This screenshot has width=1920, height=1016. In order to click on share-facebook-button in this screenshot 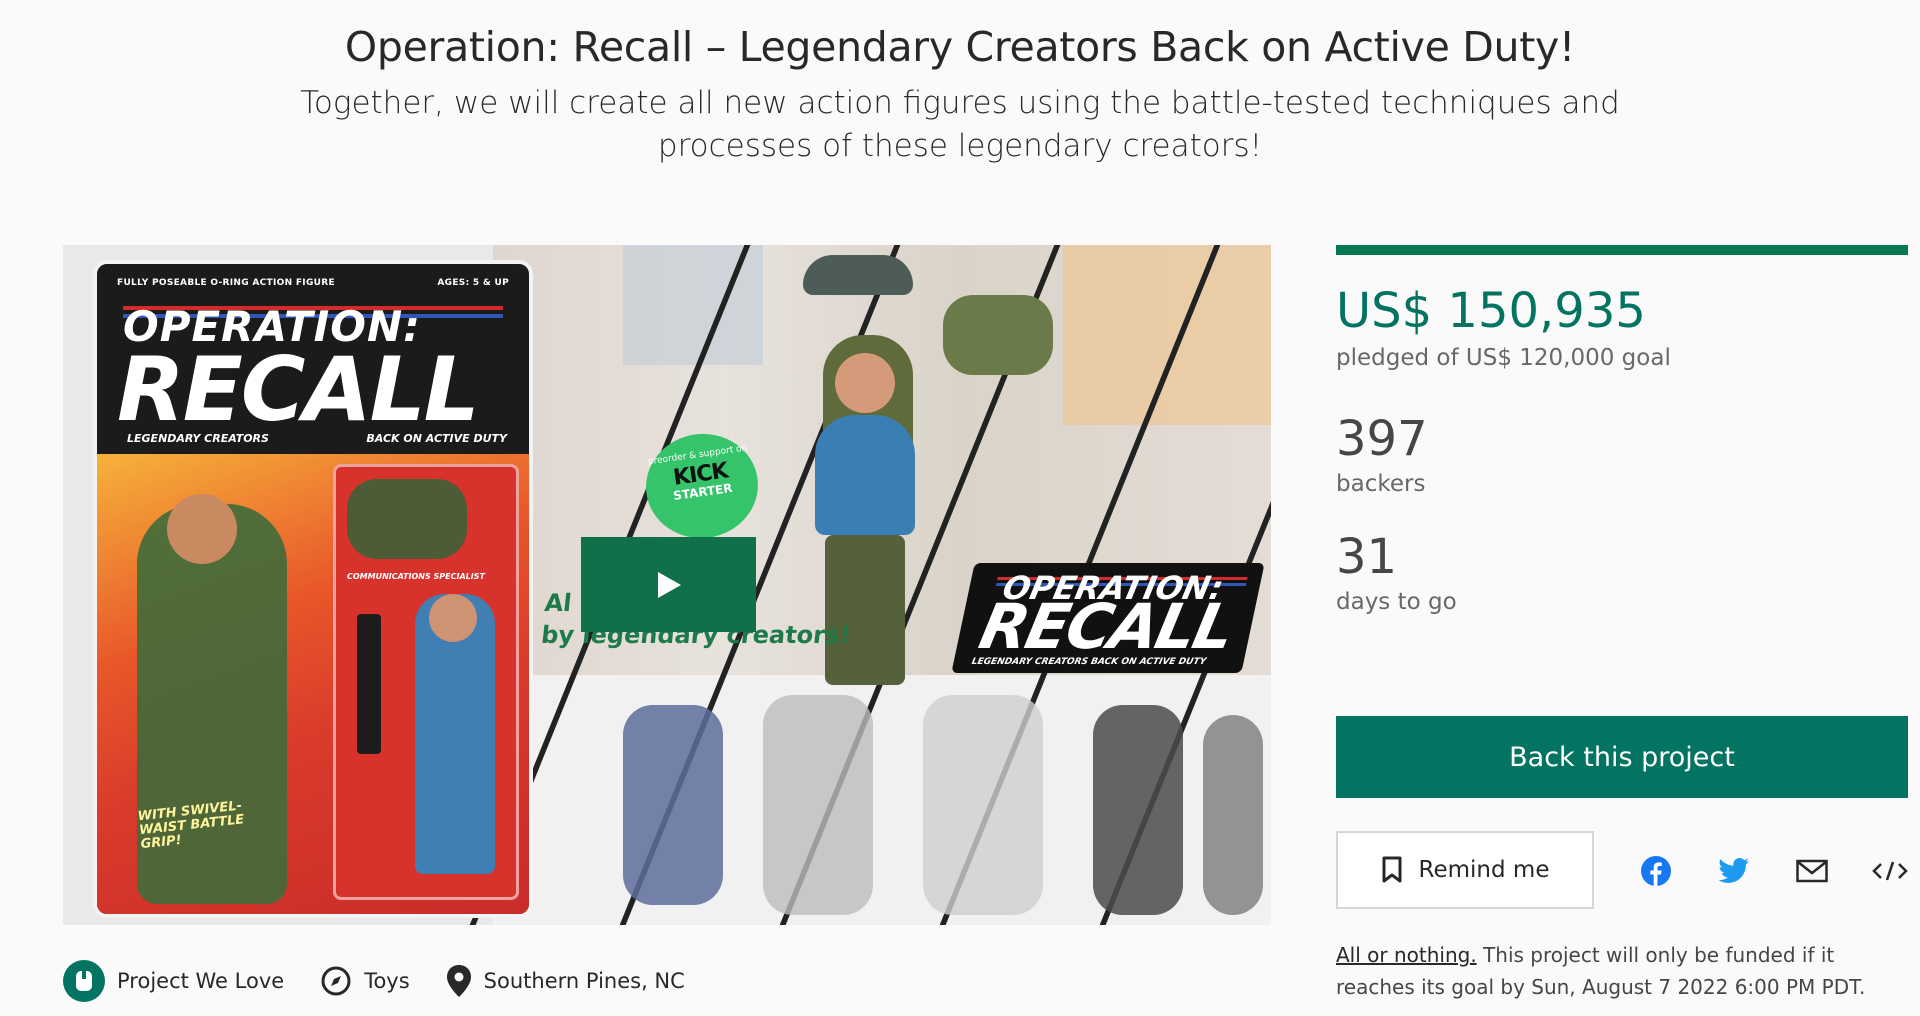, I will do `click(1656, 871)`.